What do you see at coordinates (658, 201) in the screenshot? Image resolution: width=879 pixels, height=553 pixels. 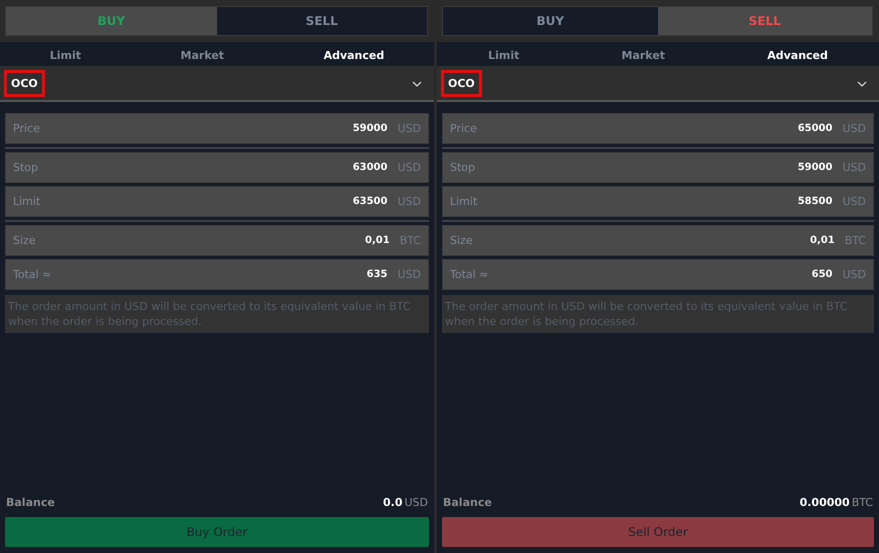 I see `input-field: Limit 58500 USD` at bounding box center [658, 201].